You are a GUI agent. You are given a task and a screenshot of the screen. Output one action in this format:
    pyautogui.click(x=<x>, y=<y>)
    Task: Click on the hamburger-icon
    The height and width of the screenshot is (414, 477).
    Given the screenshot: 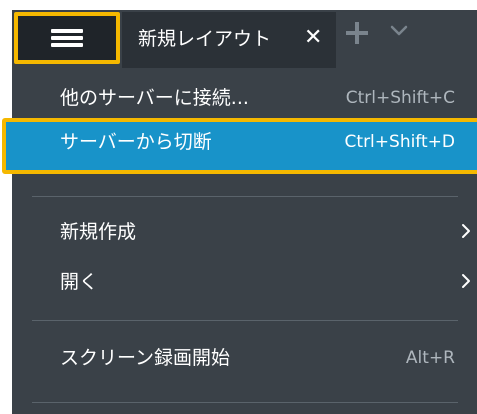 What is the action you would take?
    pyautogui.click(x=67, y=38)
    